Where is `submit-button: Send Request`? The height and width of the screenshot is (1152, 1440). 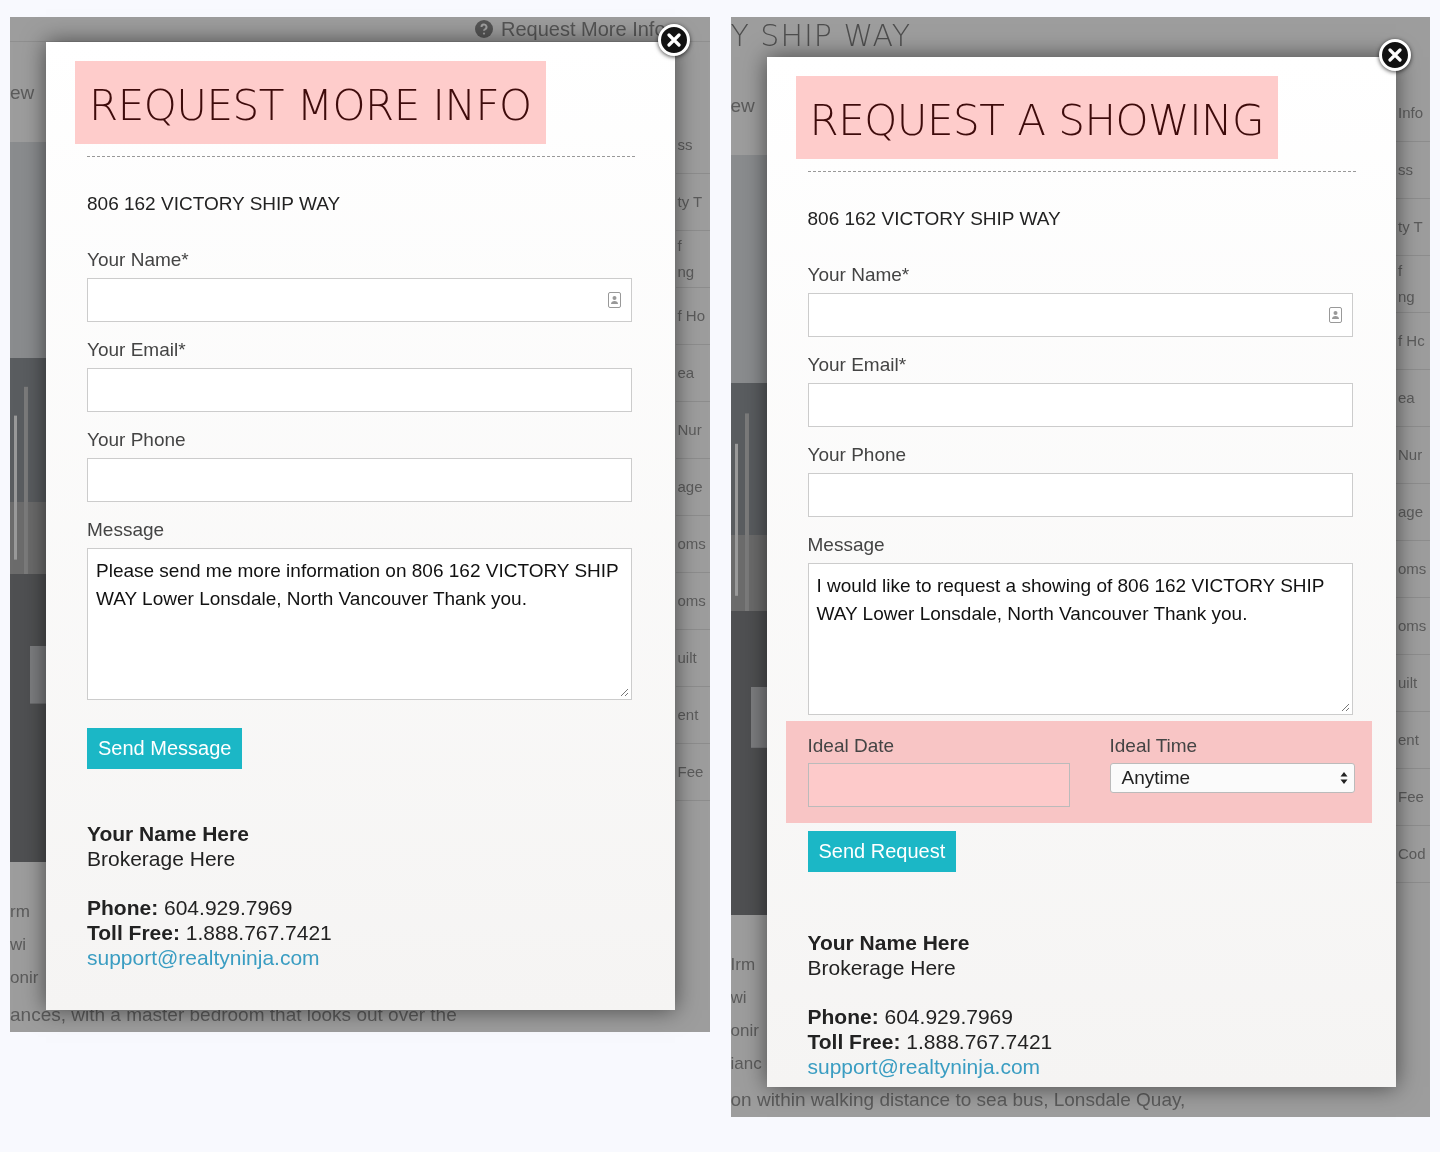
submit-button: Send Request is located at coordinates (882, 851).